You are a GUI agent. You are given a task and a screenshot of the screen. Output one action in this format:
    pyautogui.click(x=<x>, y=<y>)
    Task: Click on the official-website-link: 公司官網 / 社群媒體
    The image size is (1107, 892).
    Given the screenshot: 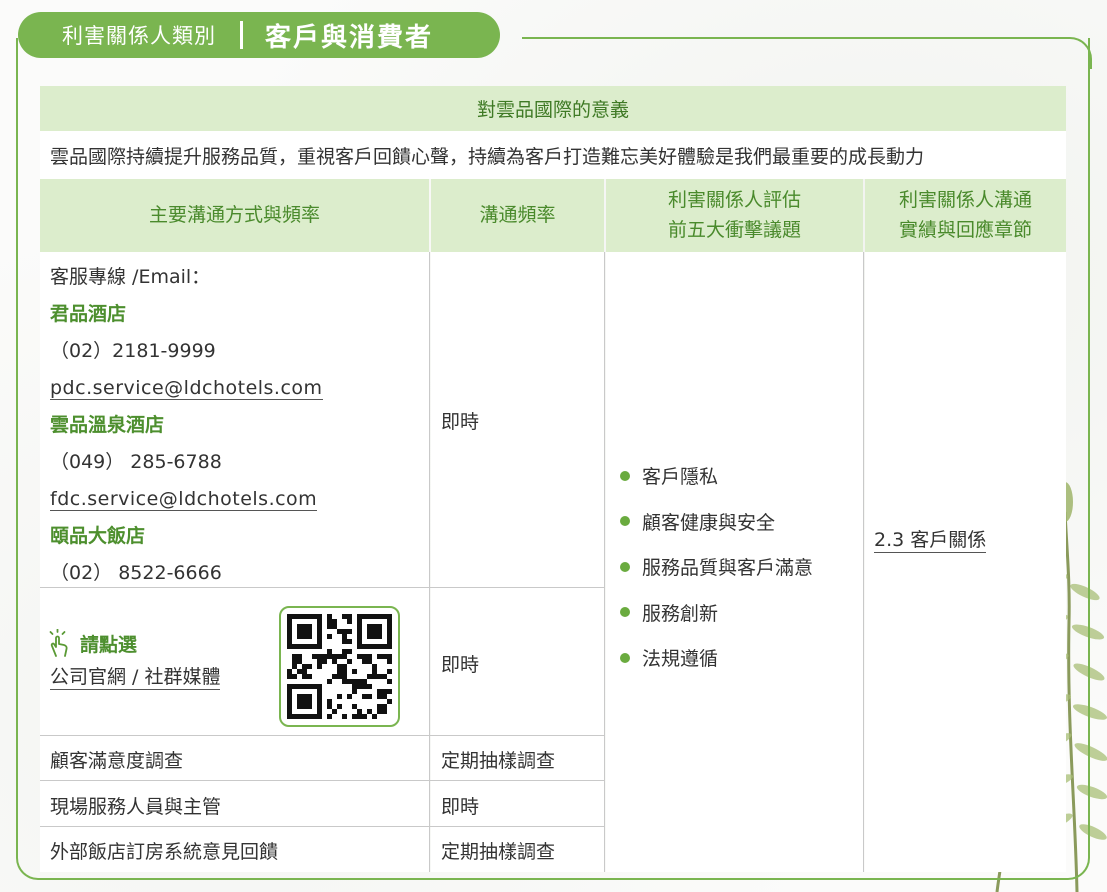 What is the action you would take?
    pyautogui.click(x=135, y=677)
    